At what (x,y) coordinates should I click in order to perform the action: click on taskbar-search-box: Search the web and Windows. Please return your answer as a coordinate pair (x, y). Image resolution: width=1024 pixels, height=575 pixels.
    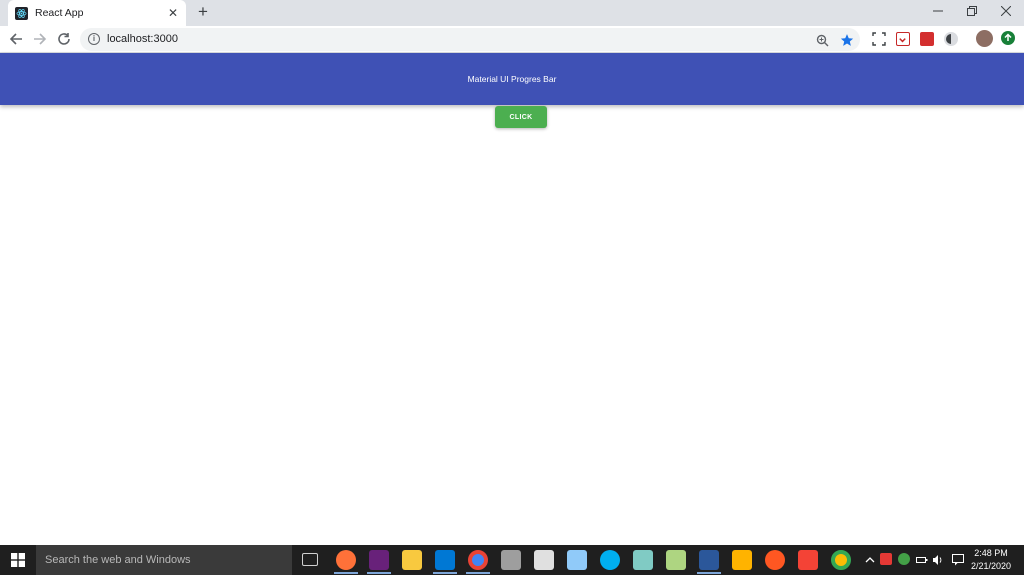
    Looking at the image, I should click on (164, 560).